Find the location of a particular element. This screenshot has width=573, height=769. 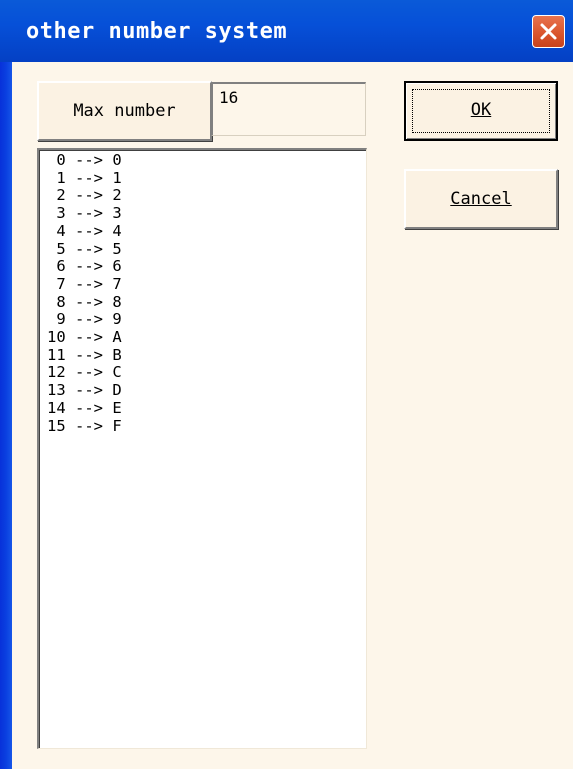

list-item: 10 --> A is located at coordinates (206, 337).